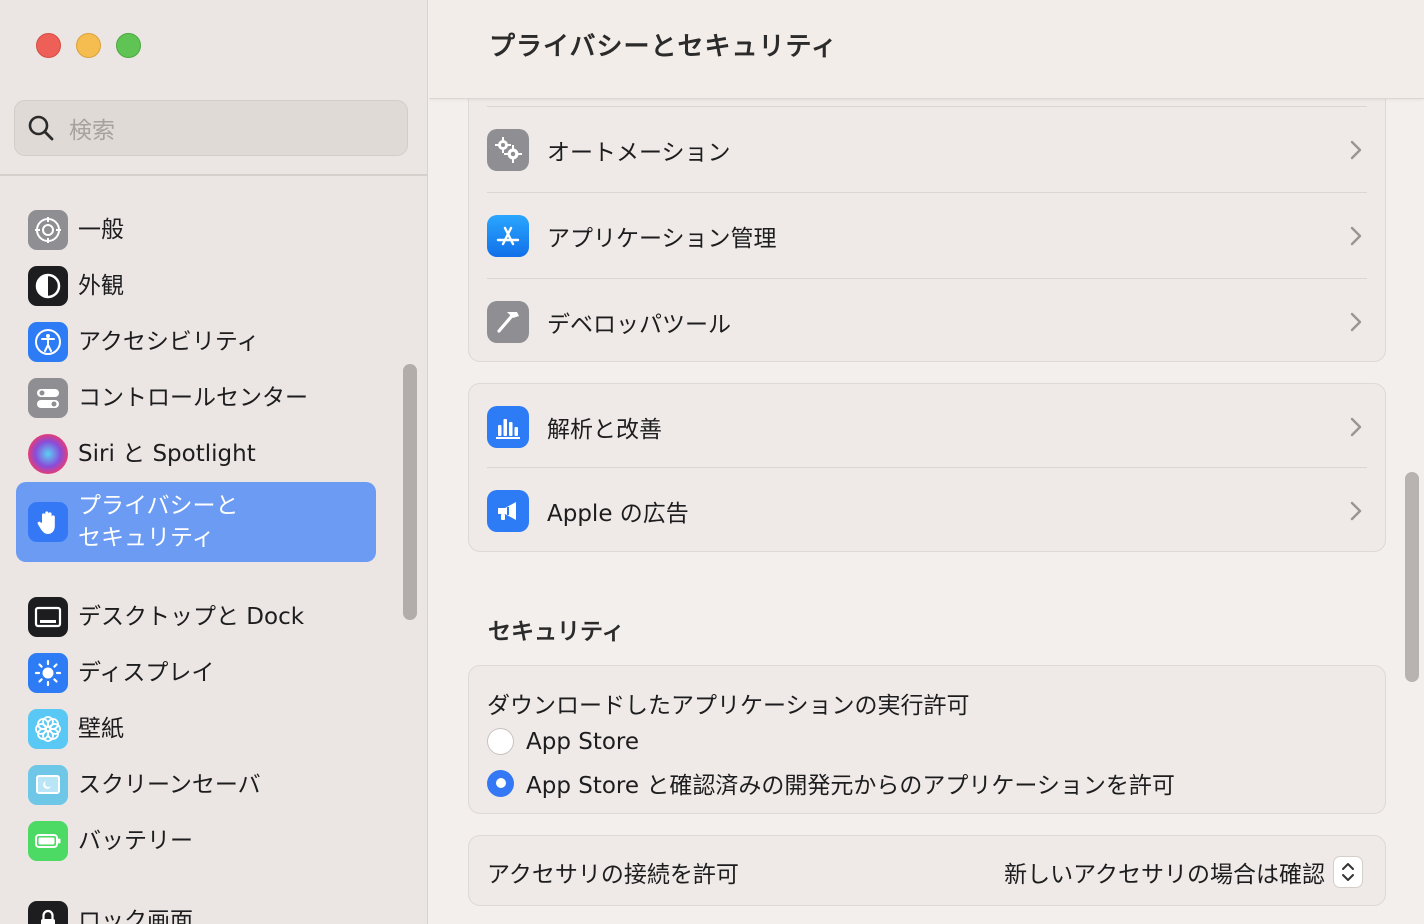  What do you see at coordinates (928, 150) in the screenshot?
I see `row-automation: オートメーション` at bounding box center [928, 150].